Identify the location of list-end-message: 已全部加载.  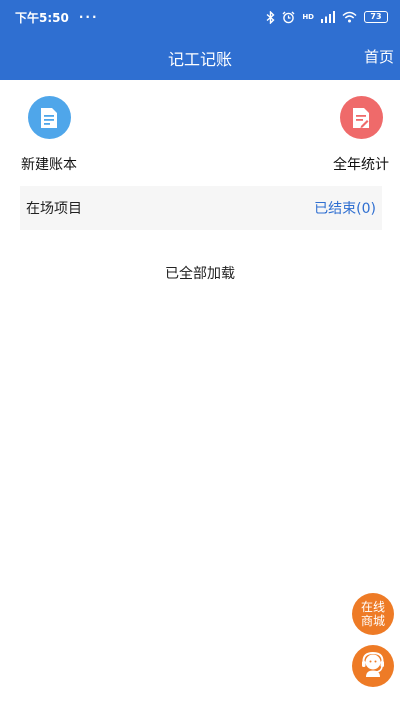
(200, 274).